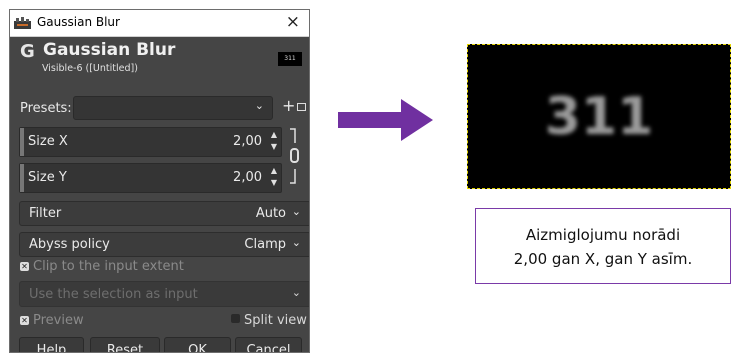  Describe the element at coordinates (603, 235) in the screenshot. I see `note-line-1: Aizmiglojumu norādi` at that location.